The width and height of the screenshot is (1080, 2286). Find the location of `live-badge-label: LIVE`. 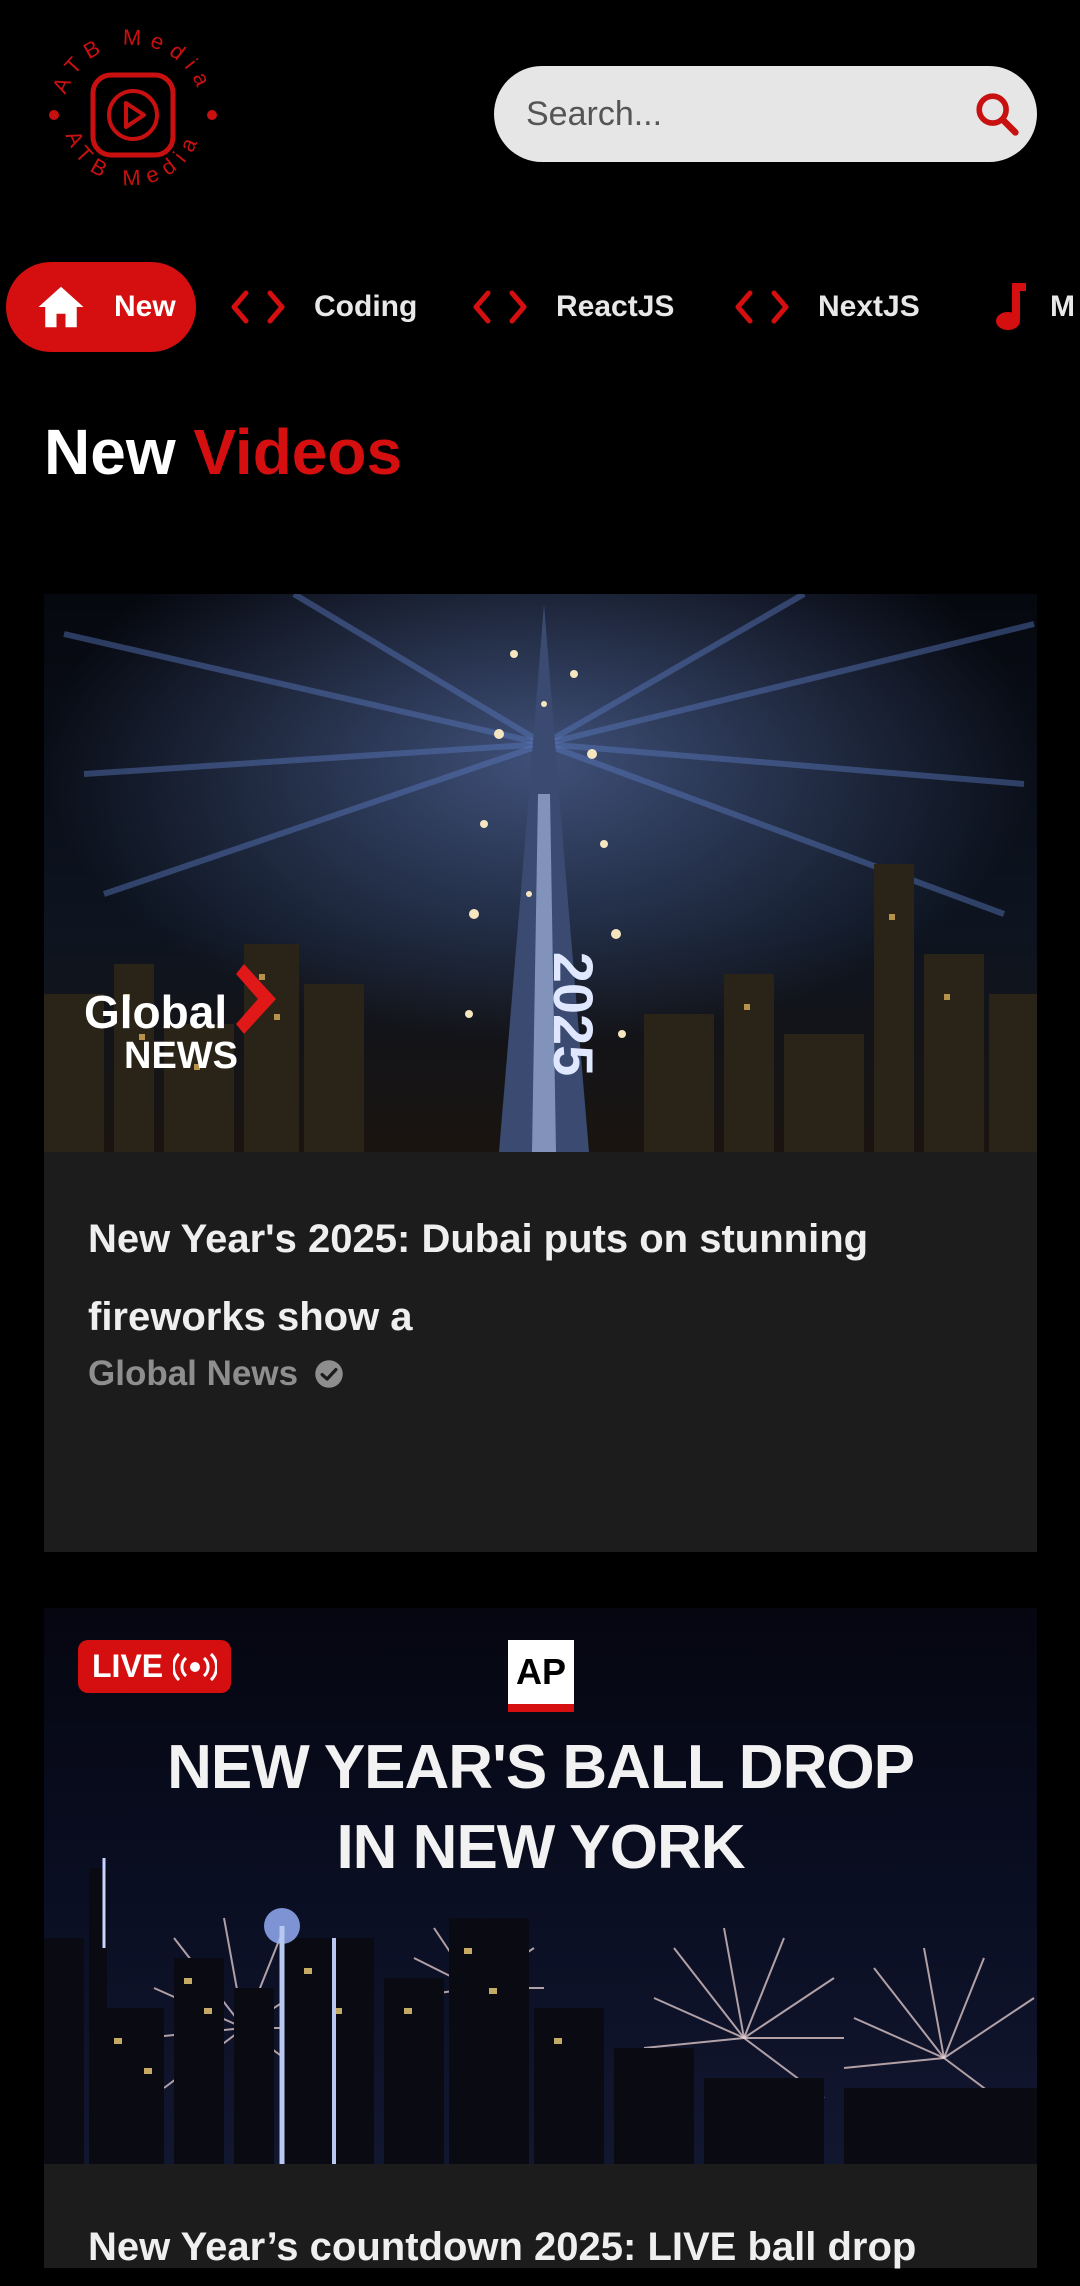

live-badge-label: LIVE is located at coordinates (128, 1666).